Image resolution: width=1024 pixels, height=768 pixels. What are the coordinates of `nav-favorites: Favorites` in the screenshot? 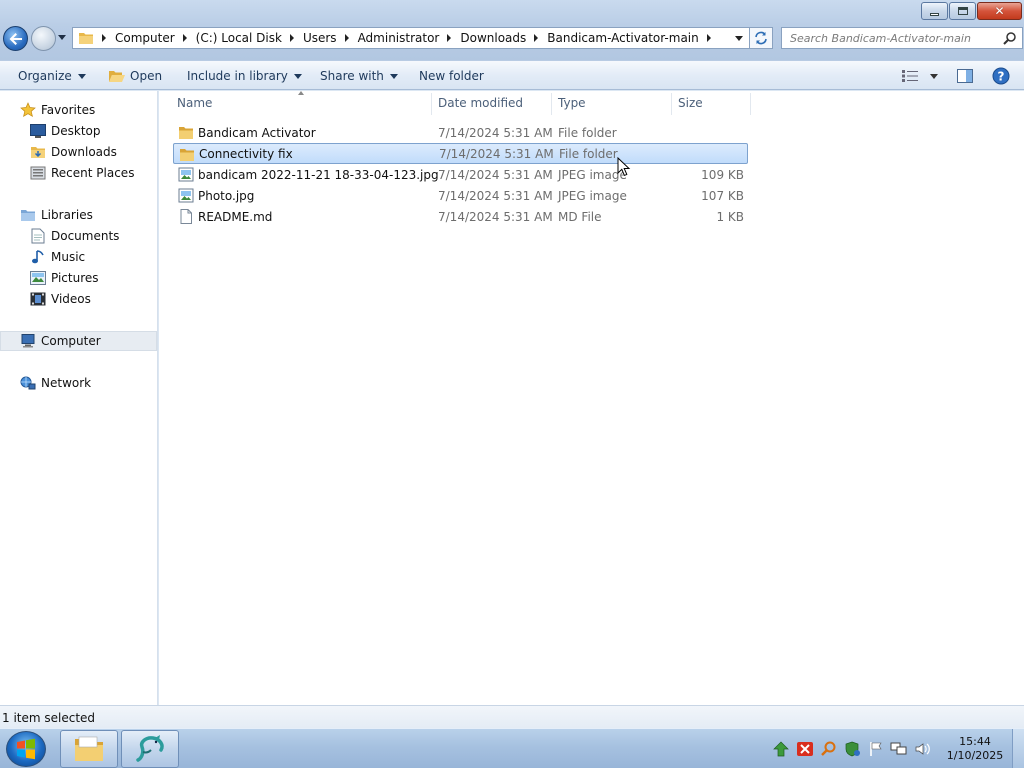 It's located at (78, 110).